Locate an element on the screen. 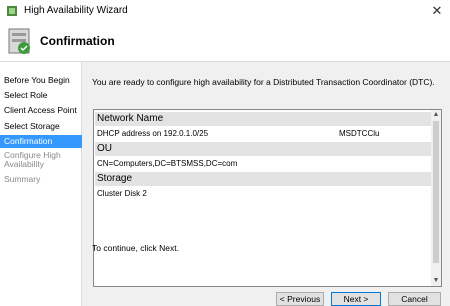 This screenshot has height=306, width=450. window-title: High Availability Wizard is located at coordinates (76, 10).